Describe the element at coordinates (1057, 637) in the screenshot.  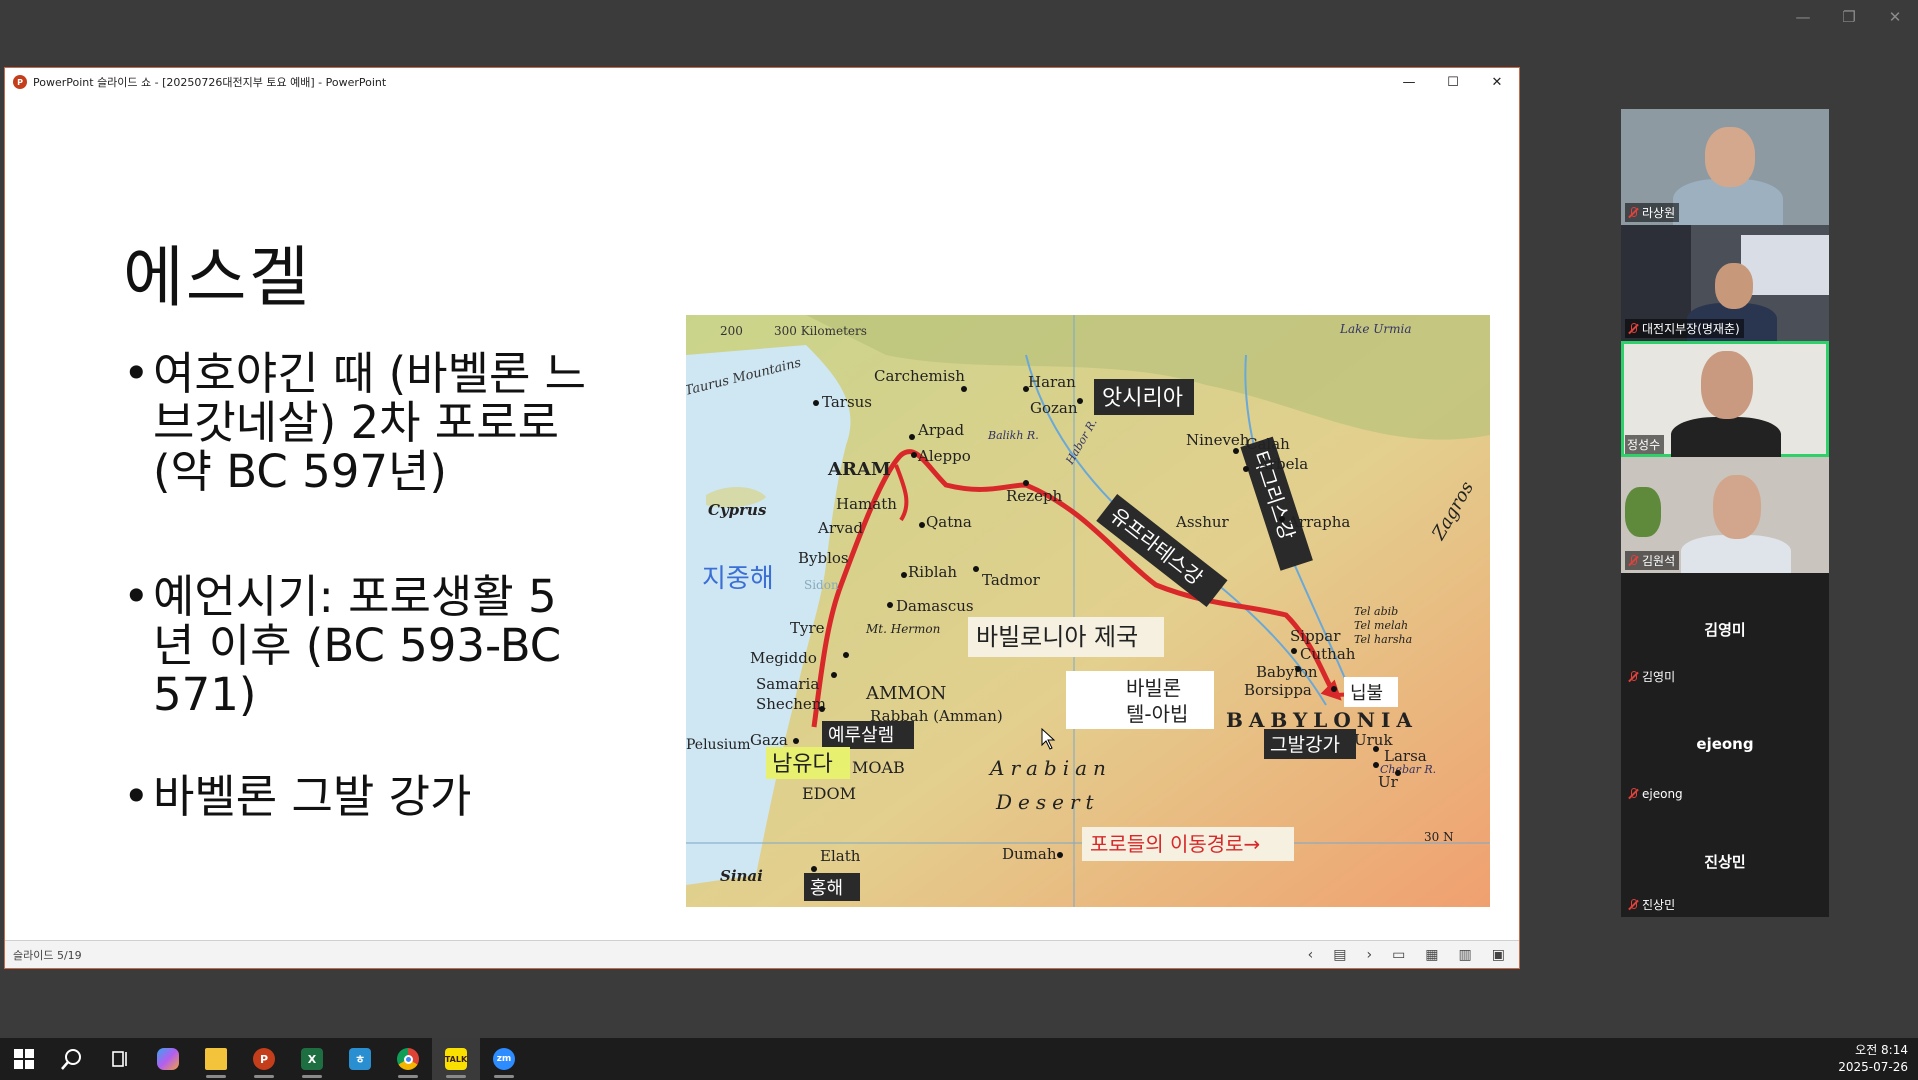
I see `svg-text: 바빌로니아 제국` at that location.